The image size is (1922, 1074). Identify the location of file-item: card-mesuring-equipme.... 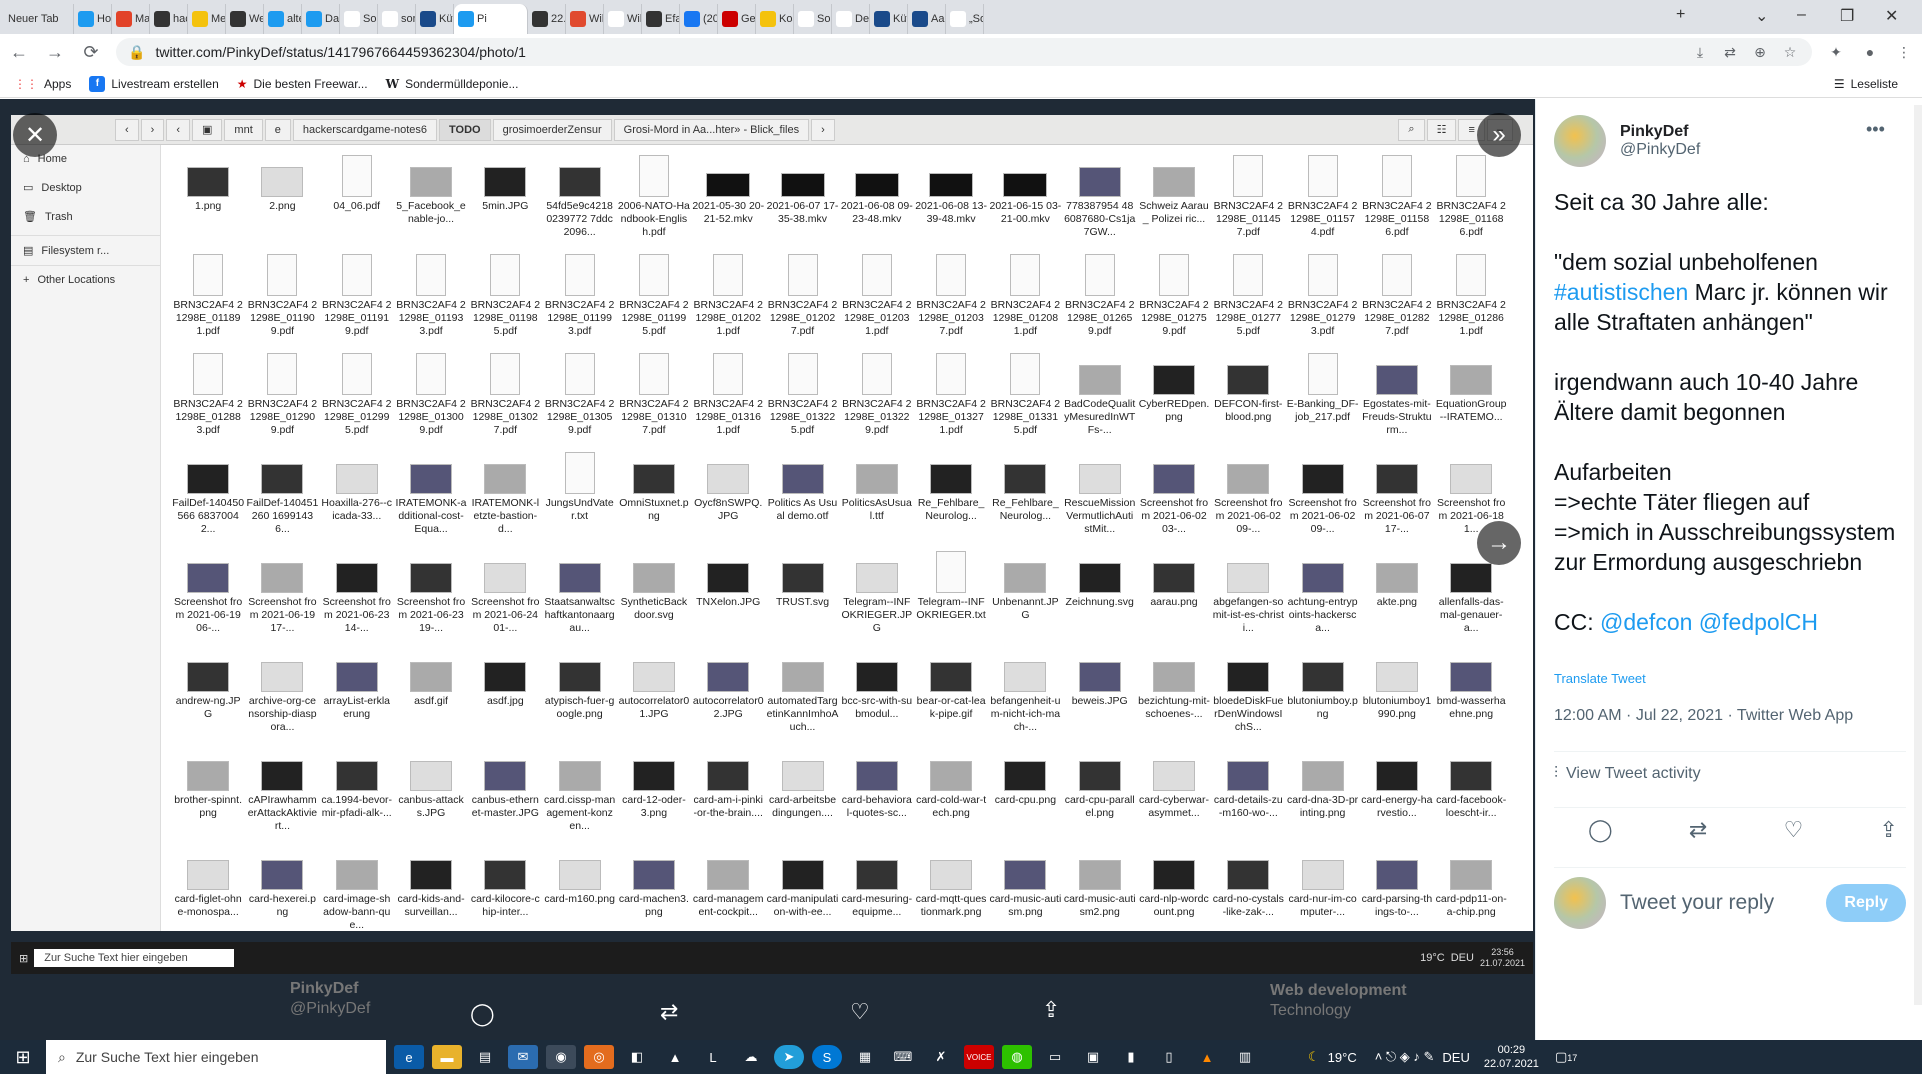
(877, 888).